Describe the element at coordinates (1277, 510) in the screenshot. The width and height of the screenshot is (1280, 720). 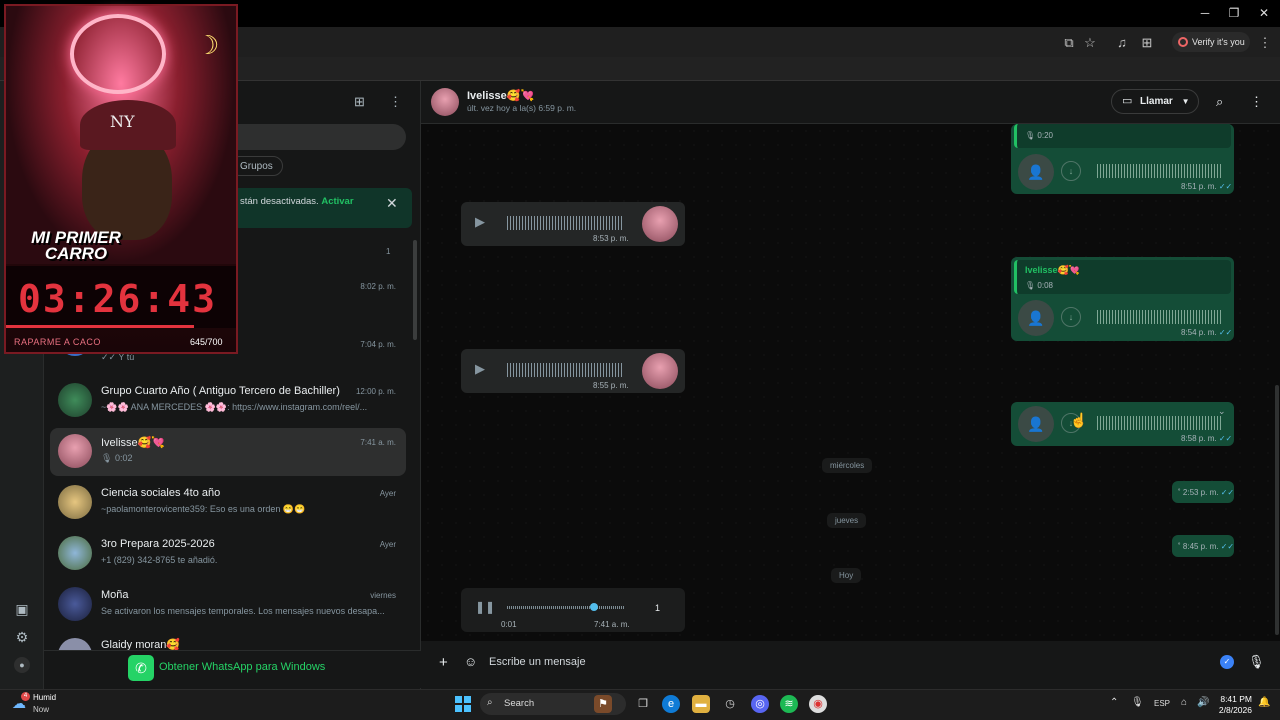
I see `chat-scrollbar` at that location.